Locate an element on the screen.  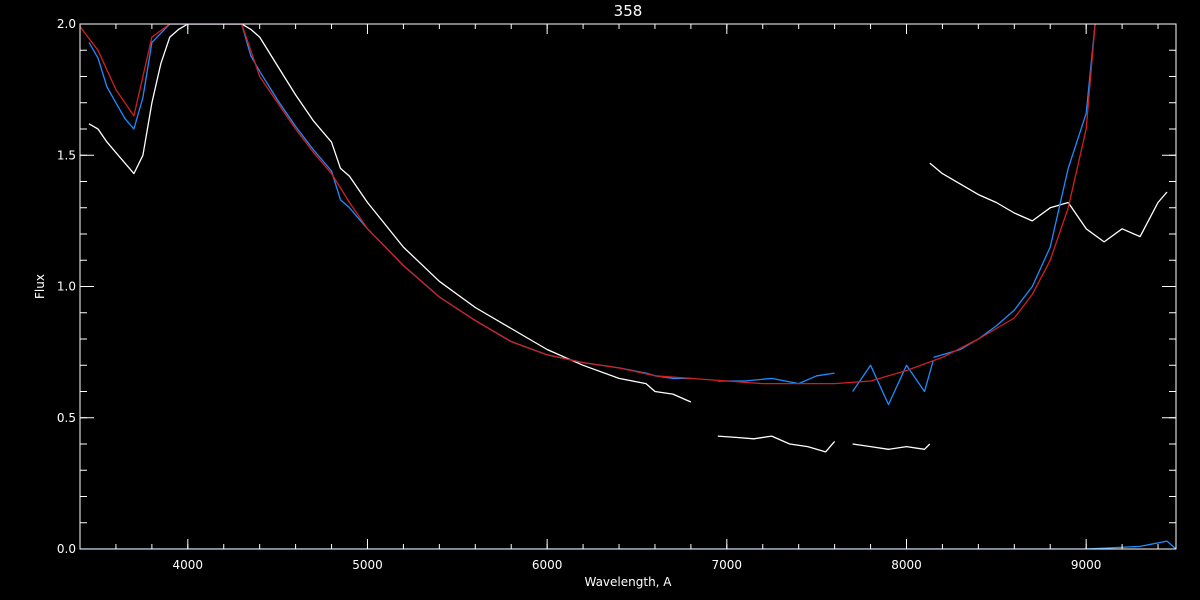
x-axis-label: Wavelength, A is located at coordinates (628, 582).